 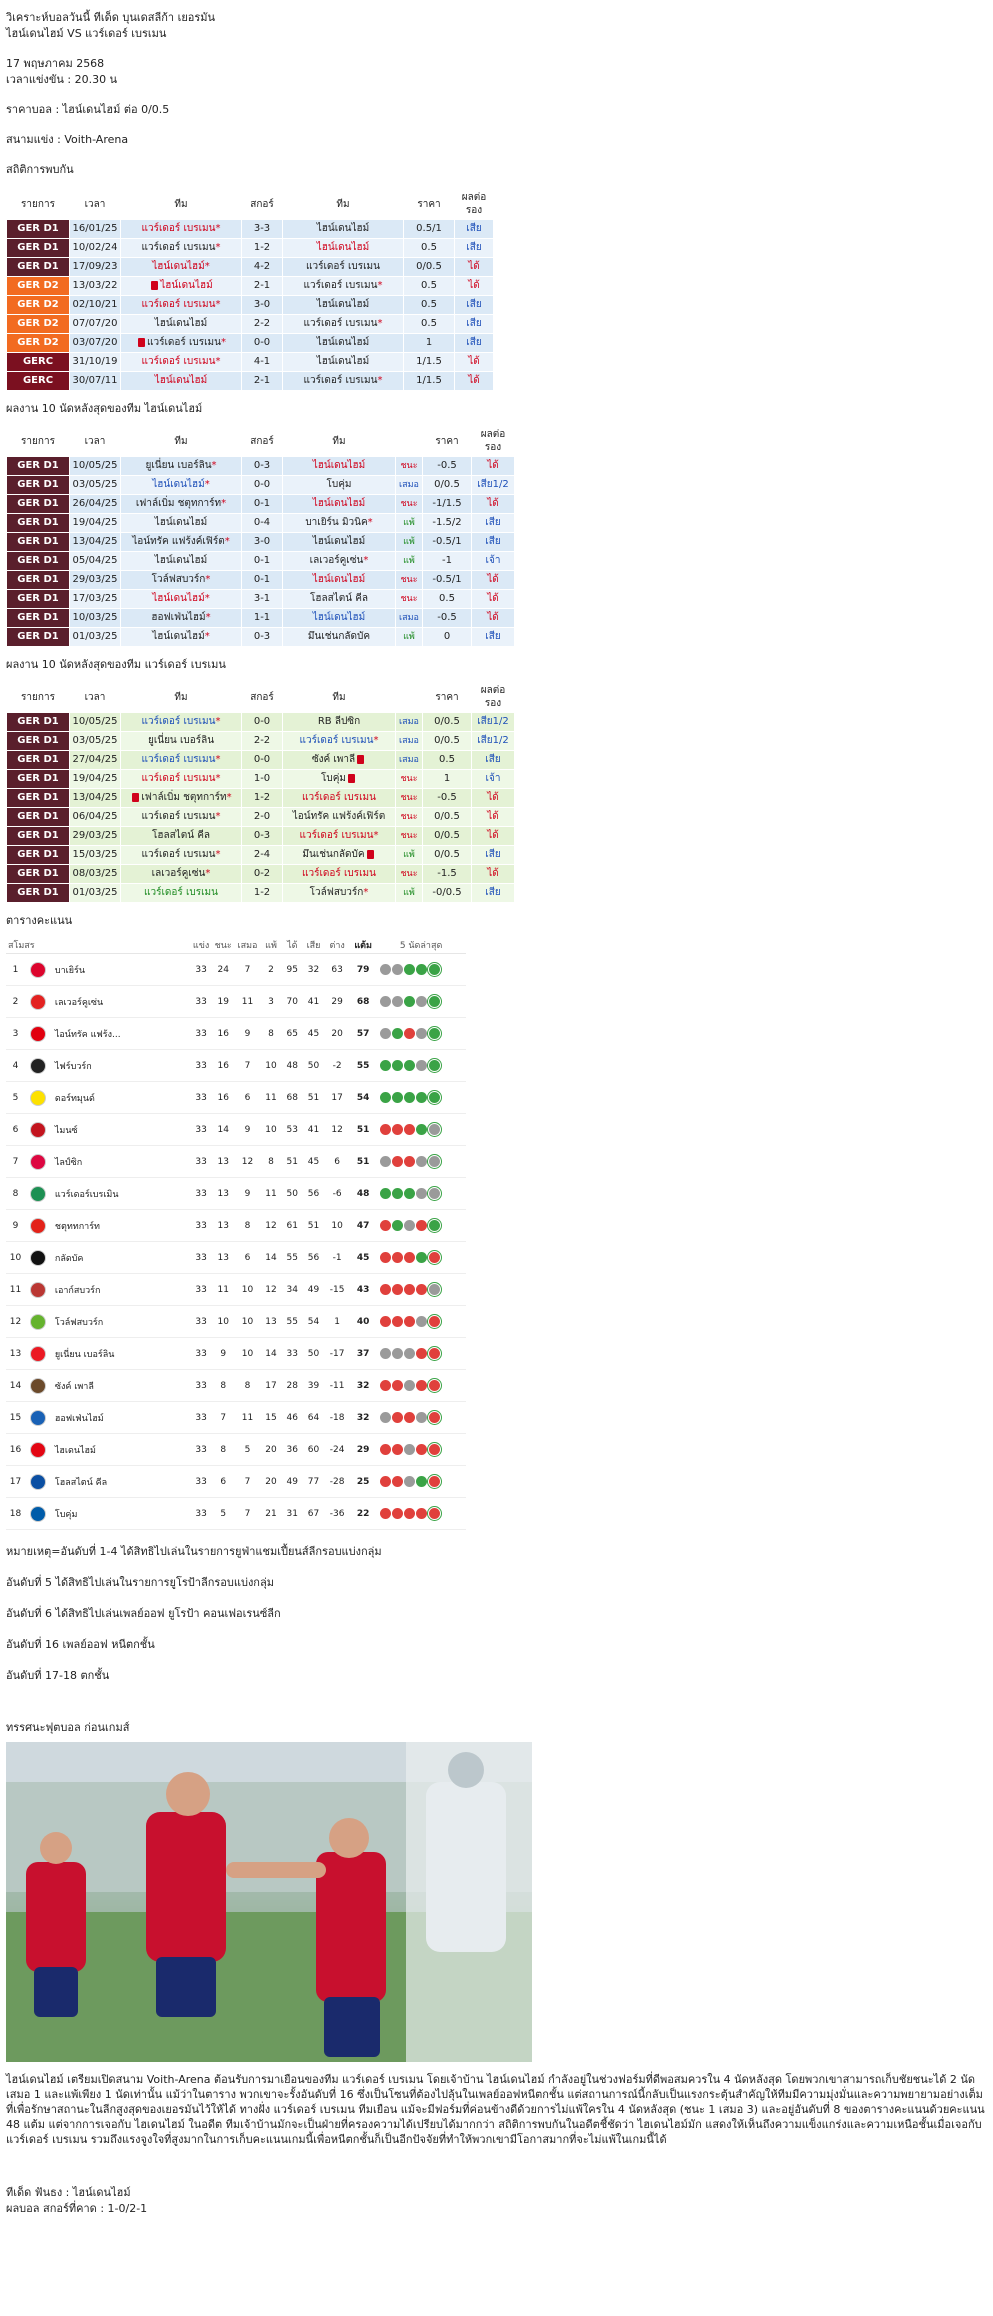 What do you see at coordinates (95, 204) in the screenshot?
I see `col-time: เวลา` at bounding box center [95, 204].